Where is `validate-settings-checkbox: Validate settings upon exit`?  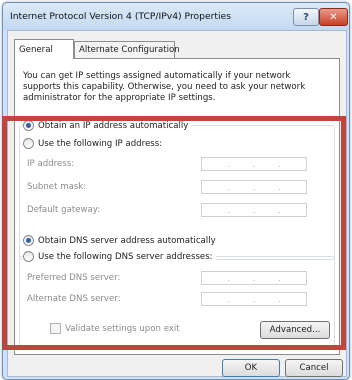 validate-settings-checkbox: Validate settings upon exit is located at coordinates (115, 328).